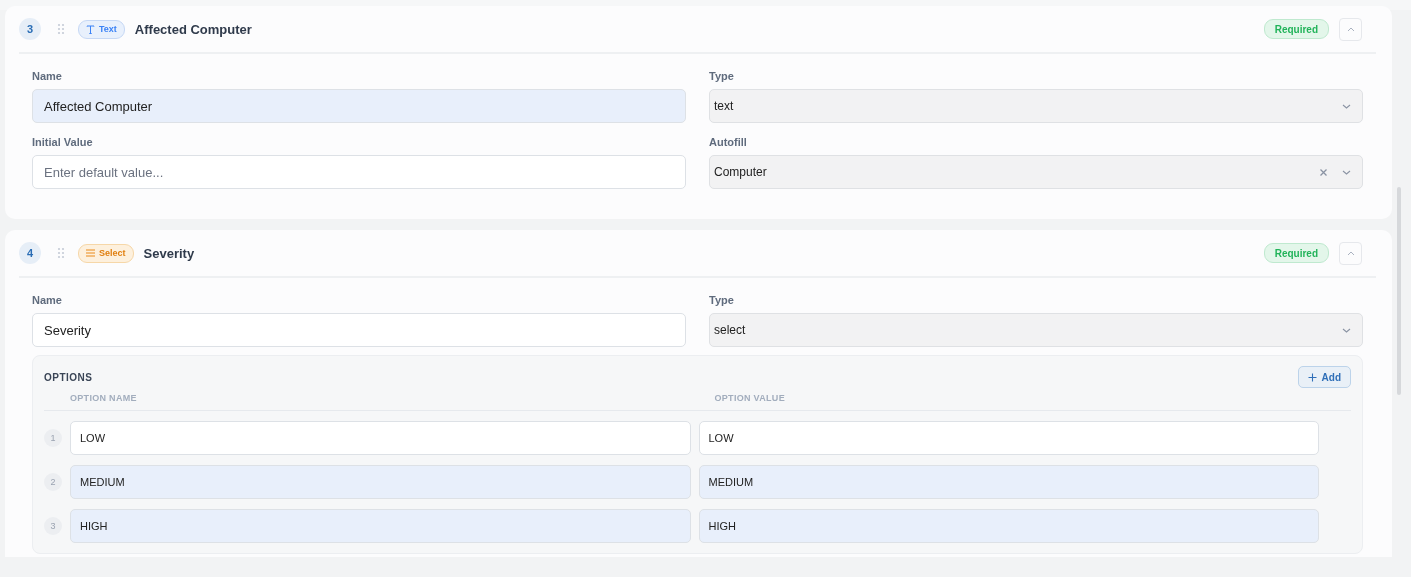 The image size is (1411, 577). What do you see at coordinates (53, 482) in the screenshot?
I see `row-number: 2` at bounding box center [53, 482].